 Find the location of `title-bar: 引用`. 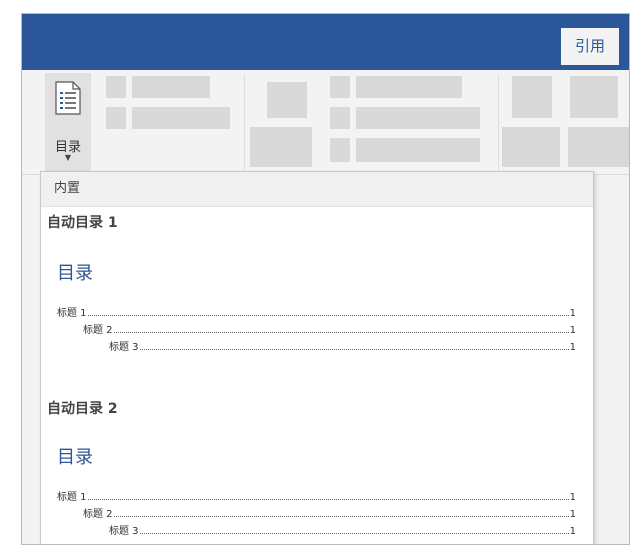

title-bar: 引用 is located at coordinates (325, 42).